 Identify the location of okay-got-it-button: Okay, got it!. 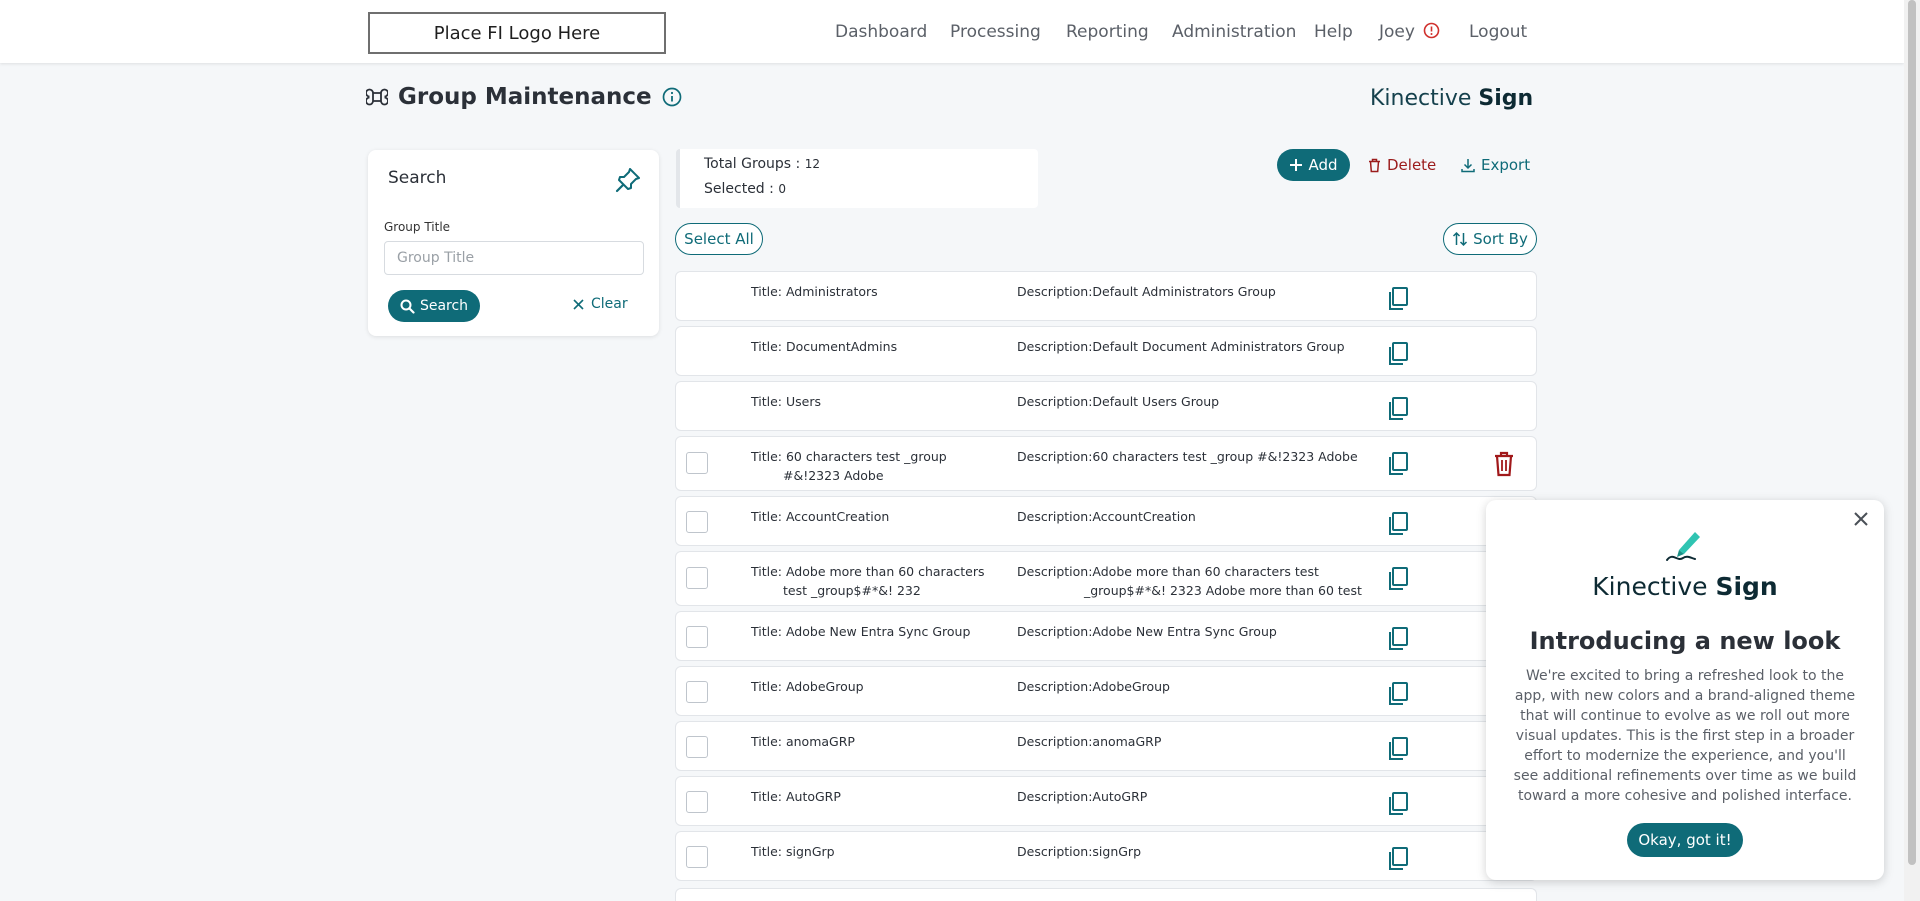
(1685, 840).